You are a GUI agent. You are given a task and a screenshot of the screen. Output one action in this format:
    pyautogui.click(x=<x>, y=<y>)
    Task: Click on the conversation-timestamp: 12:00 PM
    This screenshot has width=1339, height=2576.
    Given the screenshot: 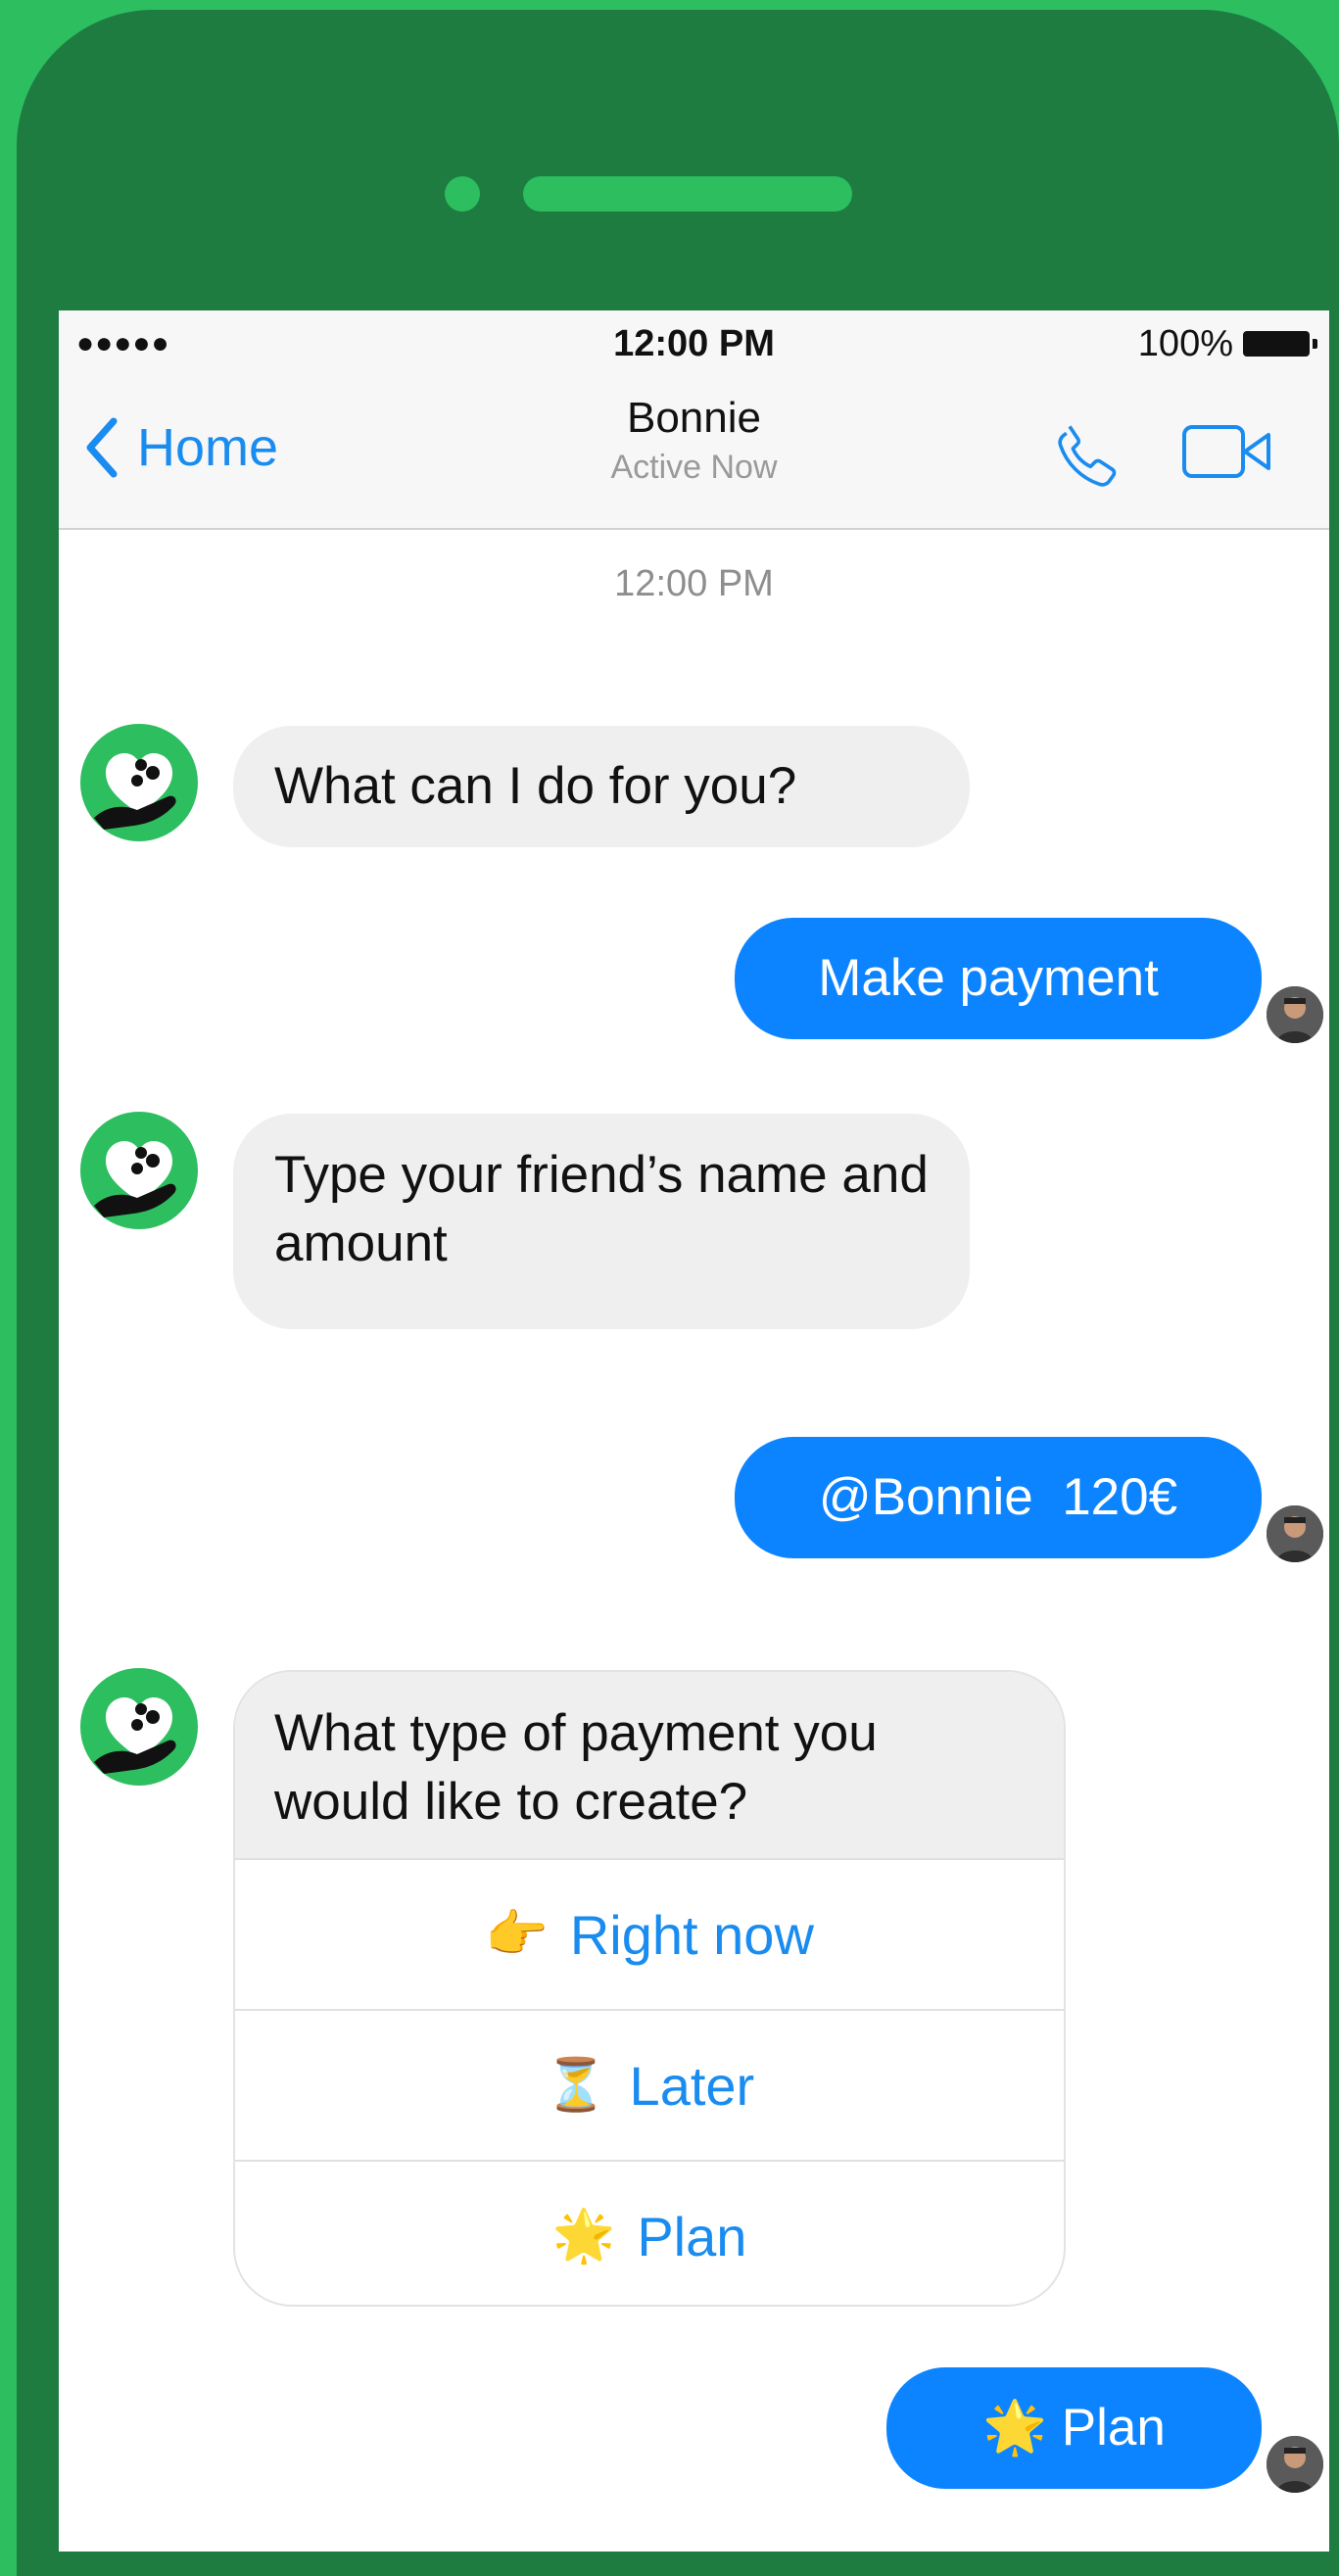 What is the action you would take?
    pyautogui.click(x=694, y=583)
    